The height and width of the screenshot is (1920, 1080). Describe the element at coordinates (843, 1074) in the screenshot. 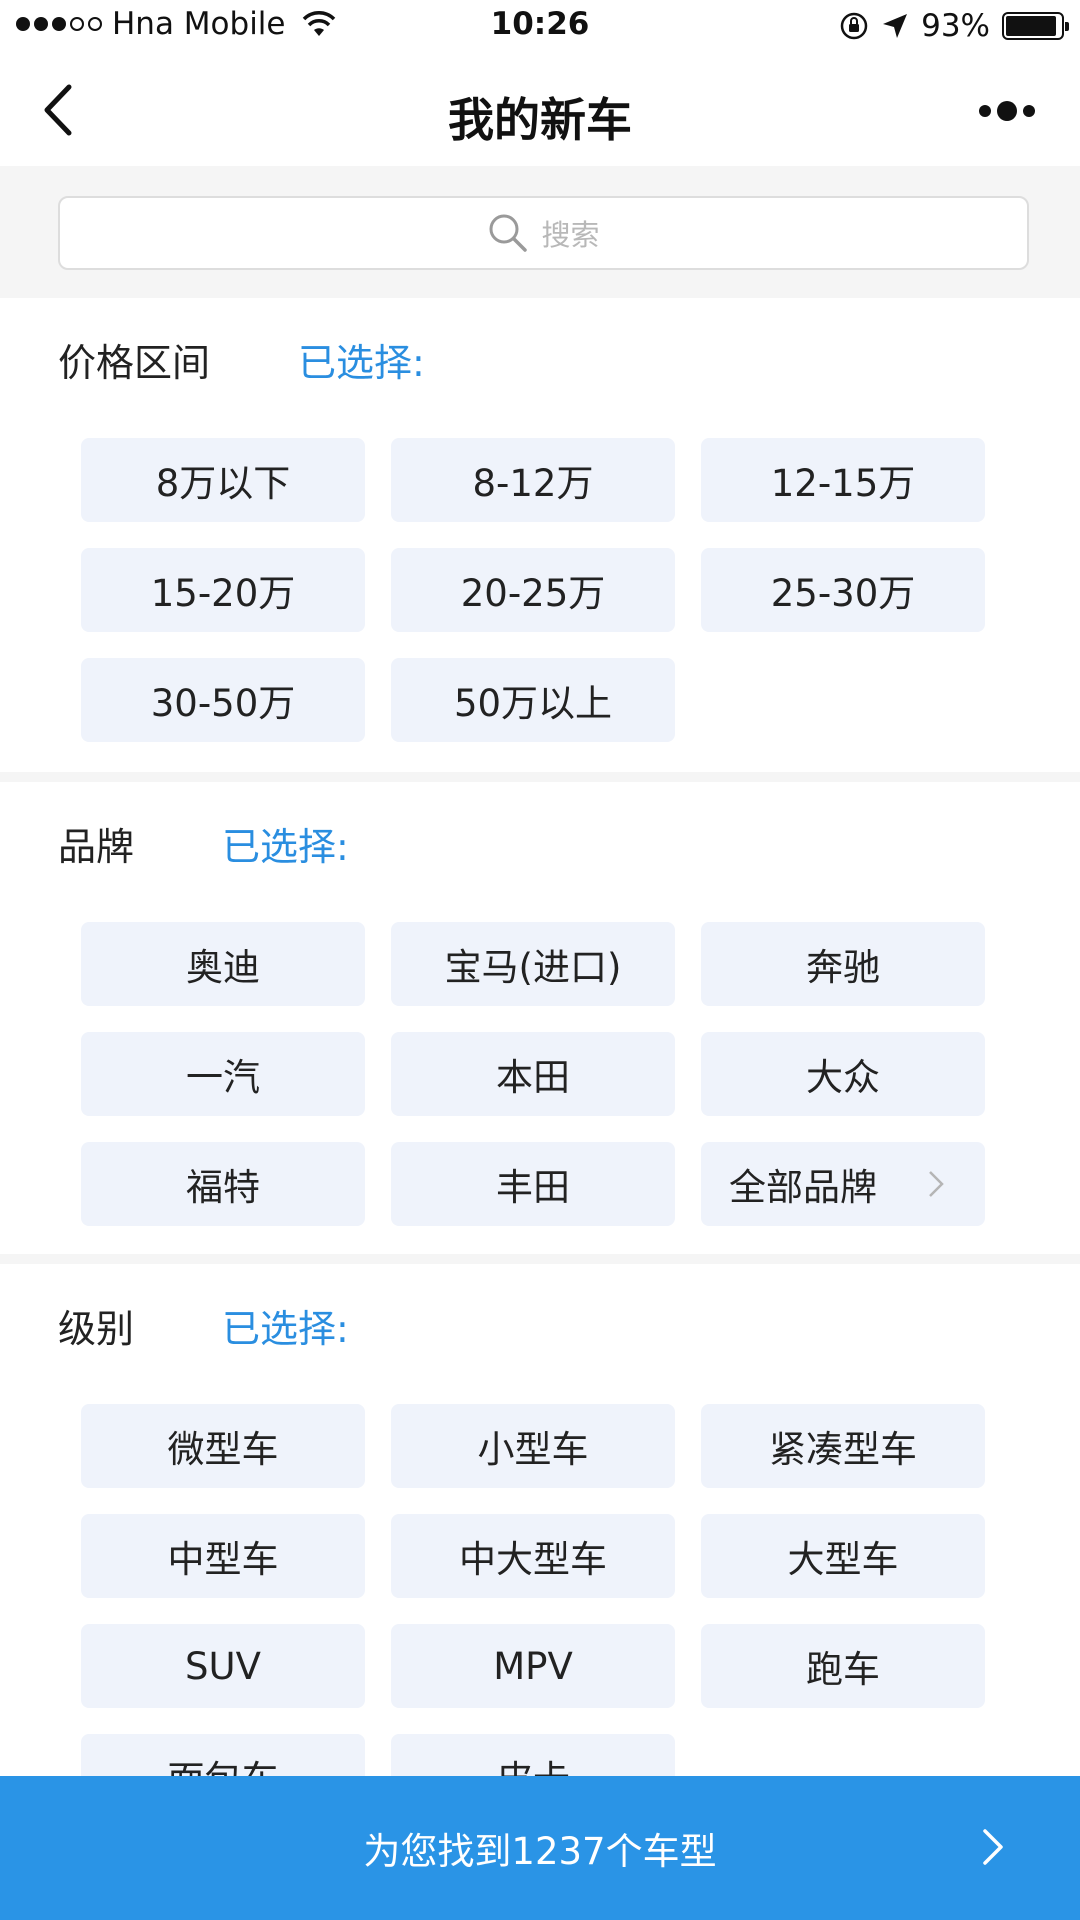

I see `brand-option-chip: 大众` at that location.